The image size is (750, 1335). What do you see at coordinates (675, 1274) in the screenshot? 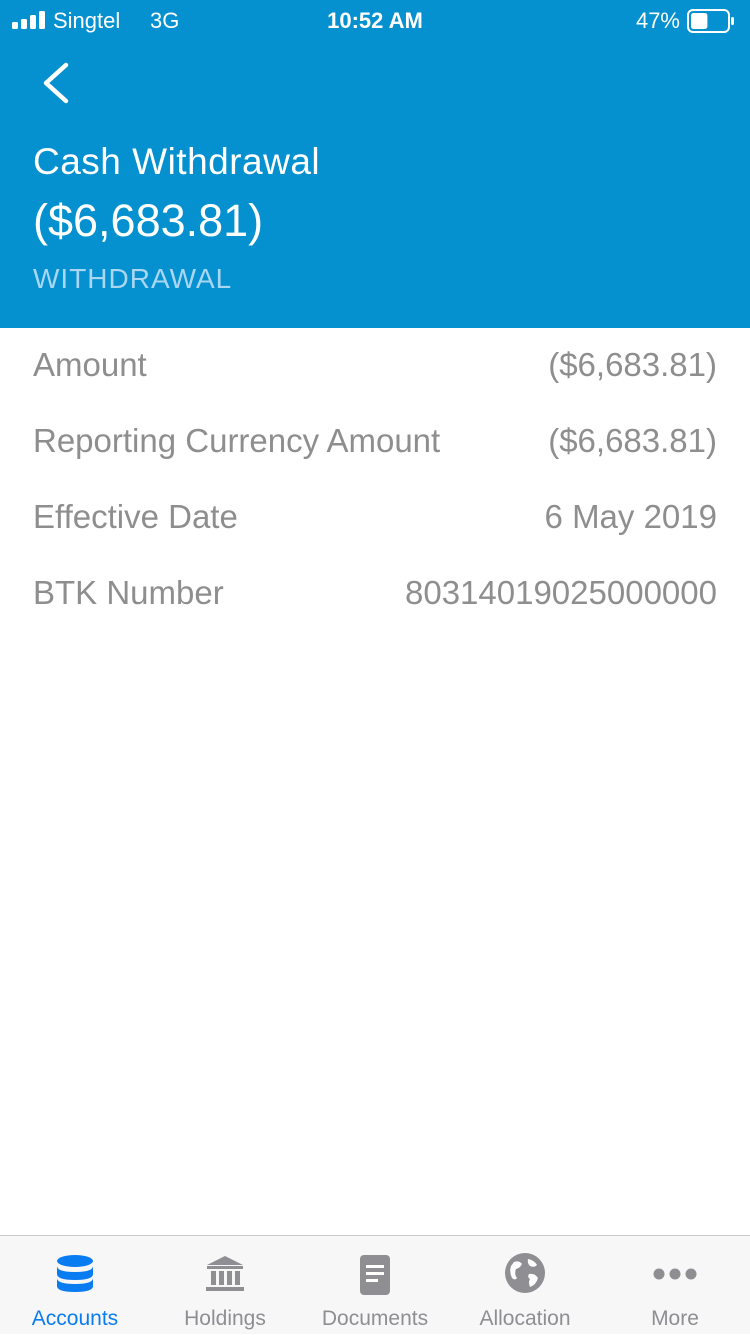
I see `ellipsis-icon` at bounding box center [675, 1274].